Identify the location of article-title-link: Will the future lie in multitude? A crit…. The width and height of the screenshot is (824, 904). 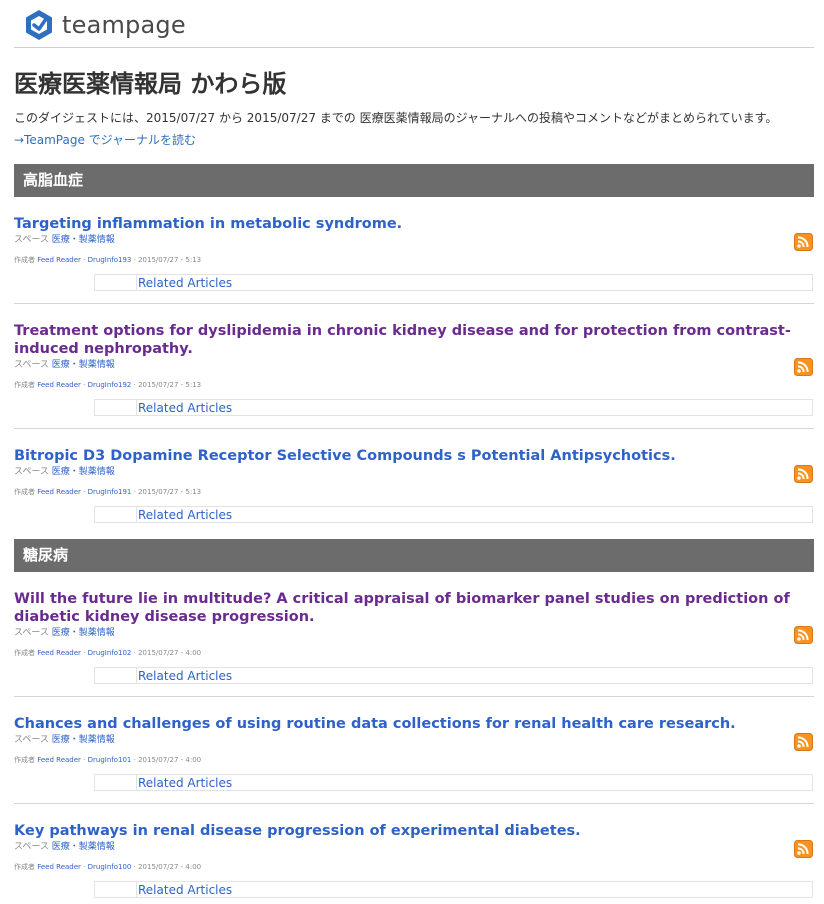
(411, 608).